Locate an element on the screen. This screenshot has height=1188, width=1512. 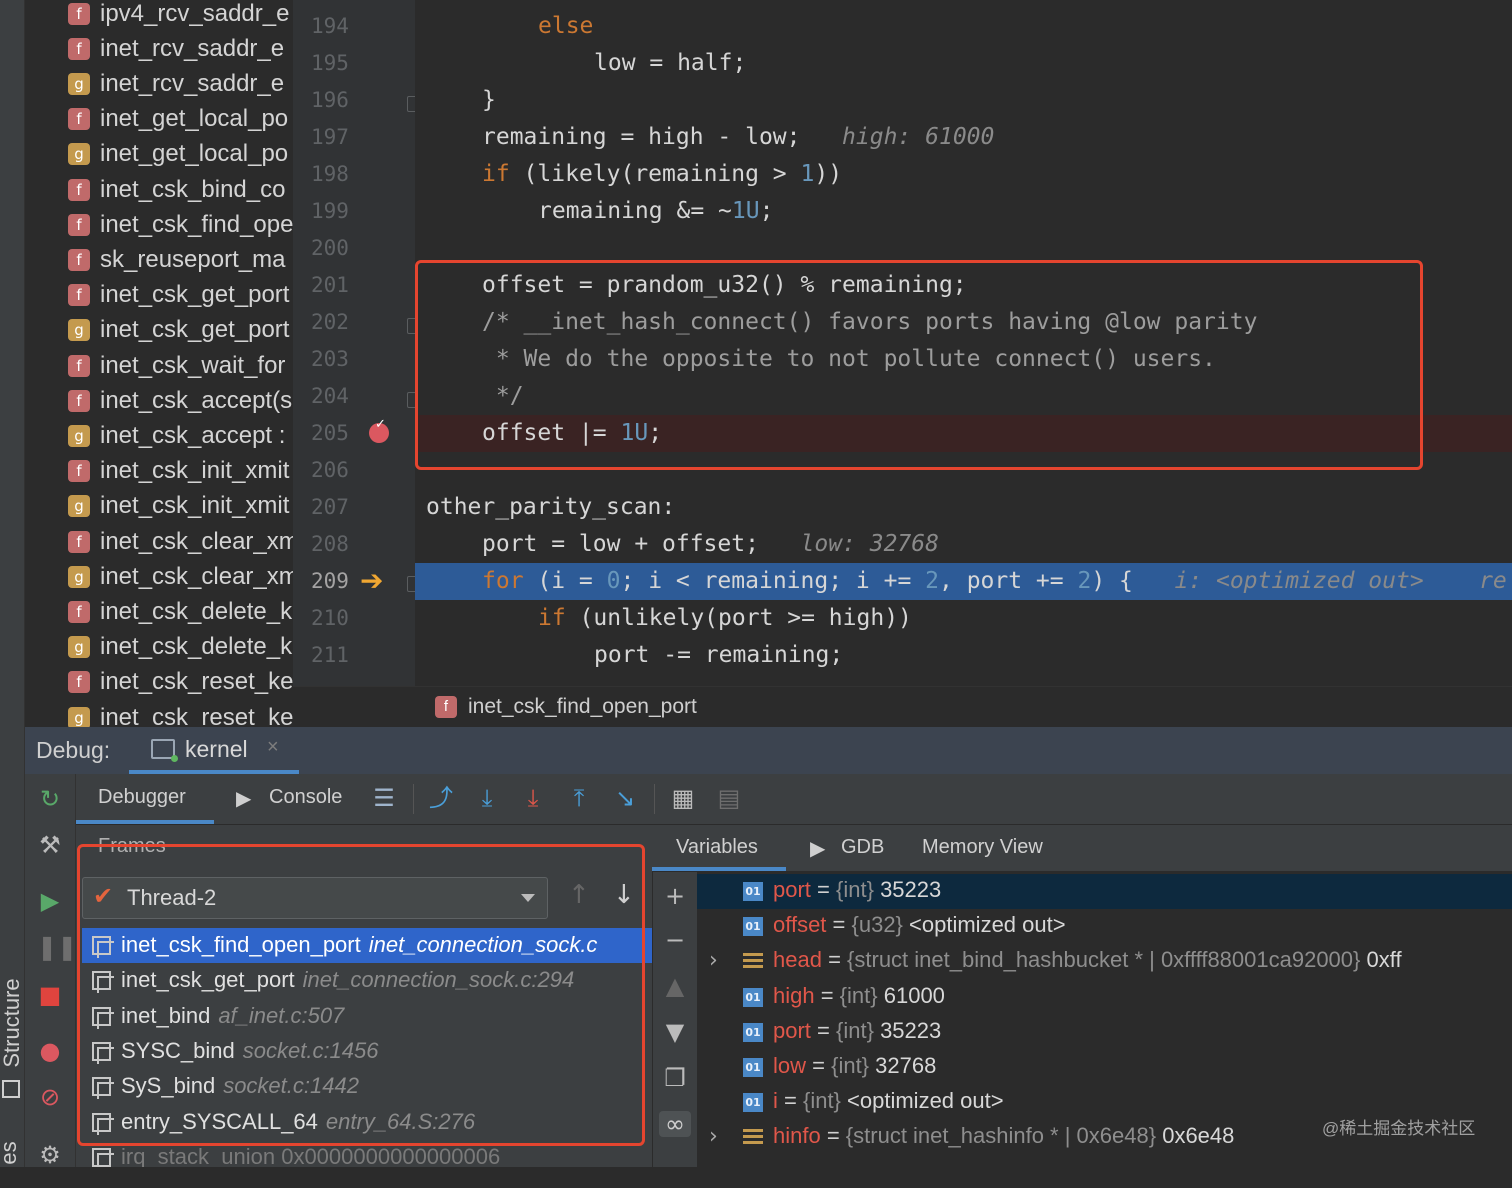
breakpoint-icon is located at coordinates (379, 430).